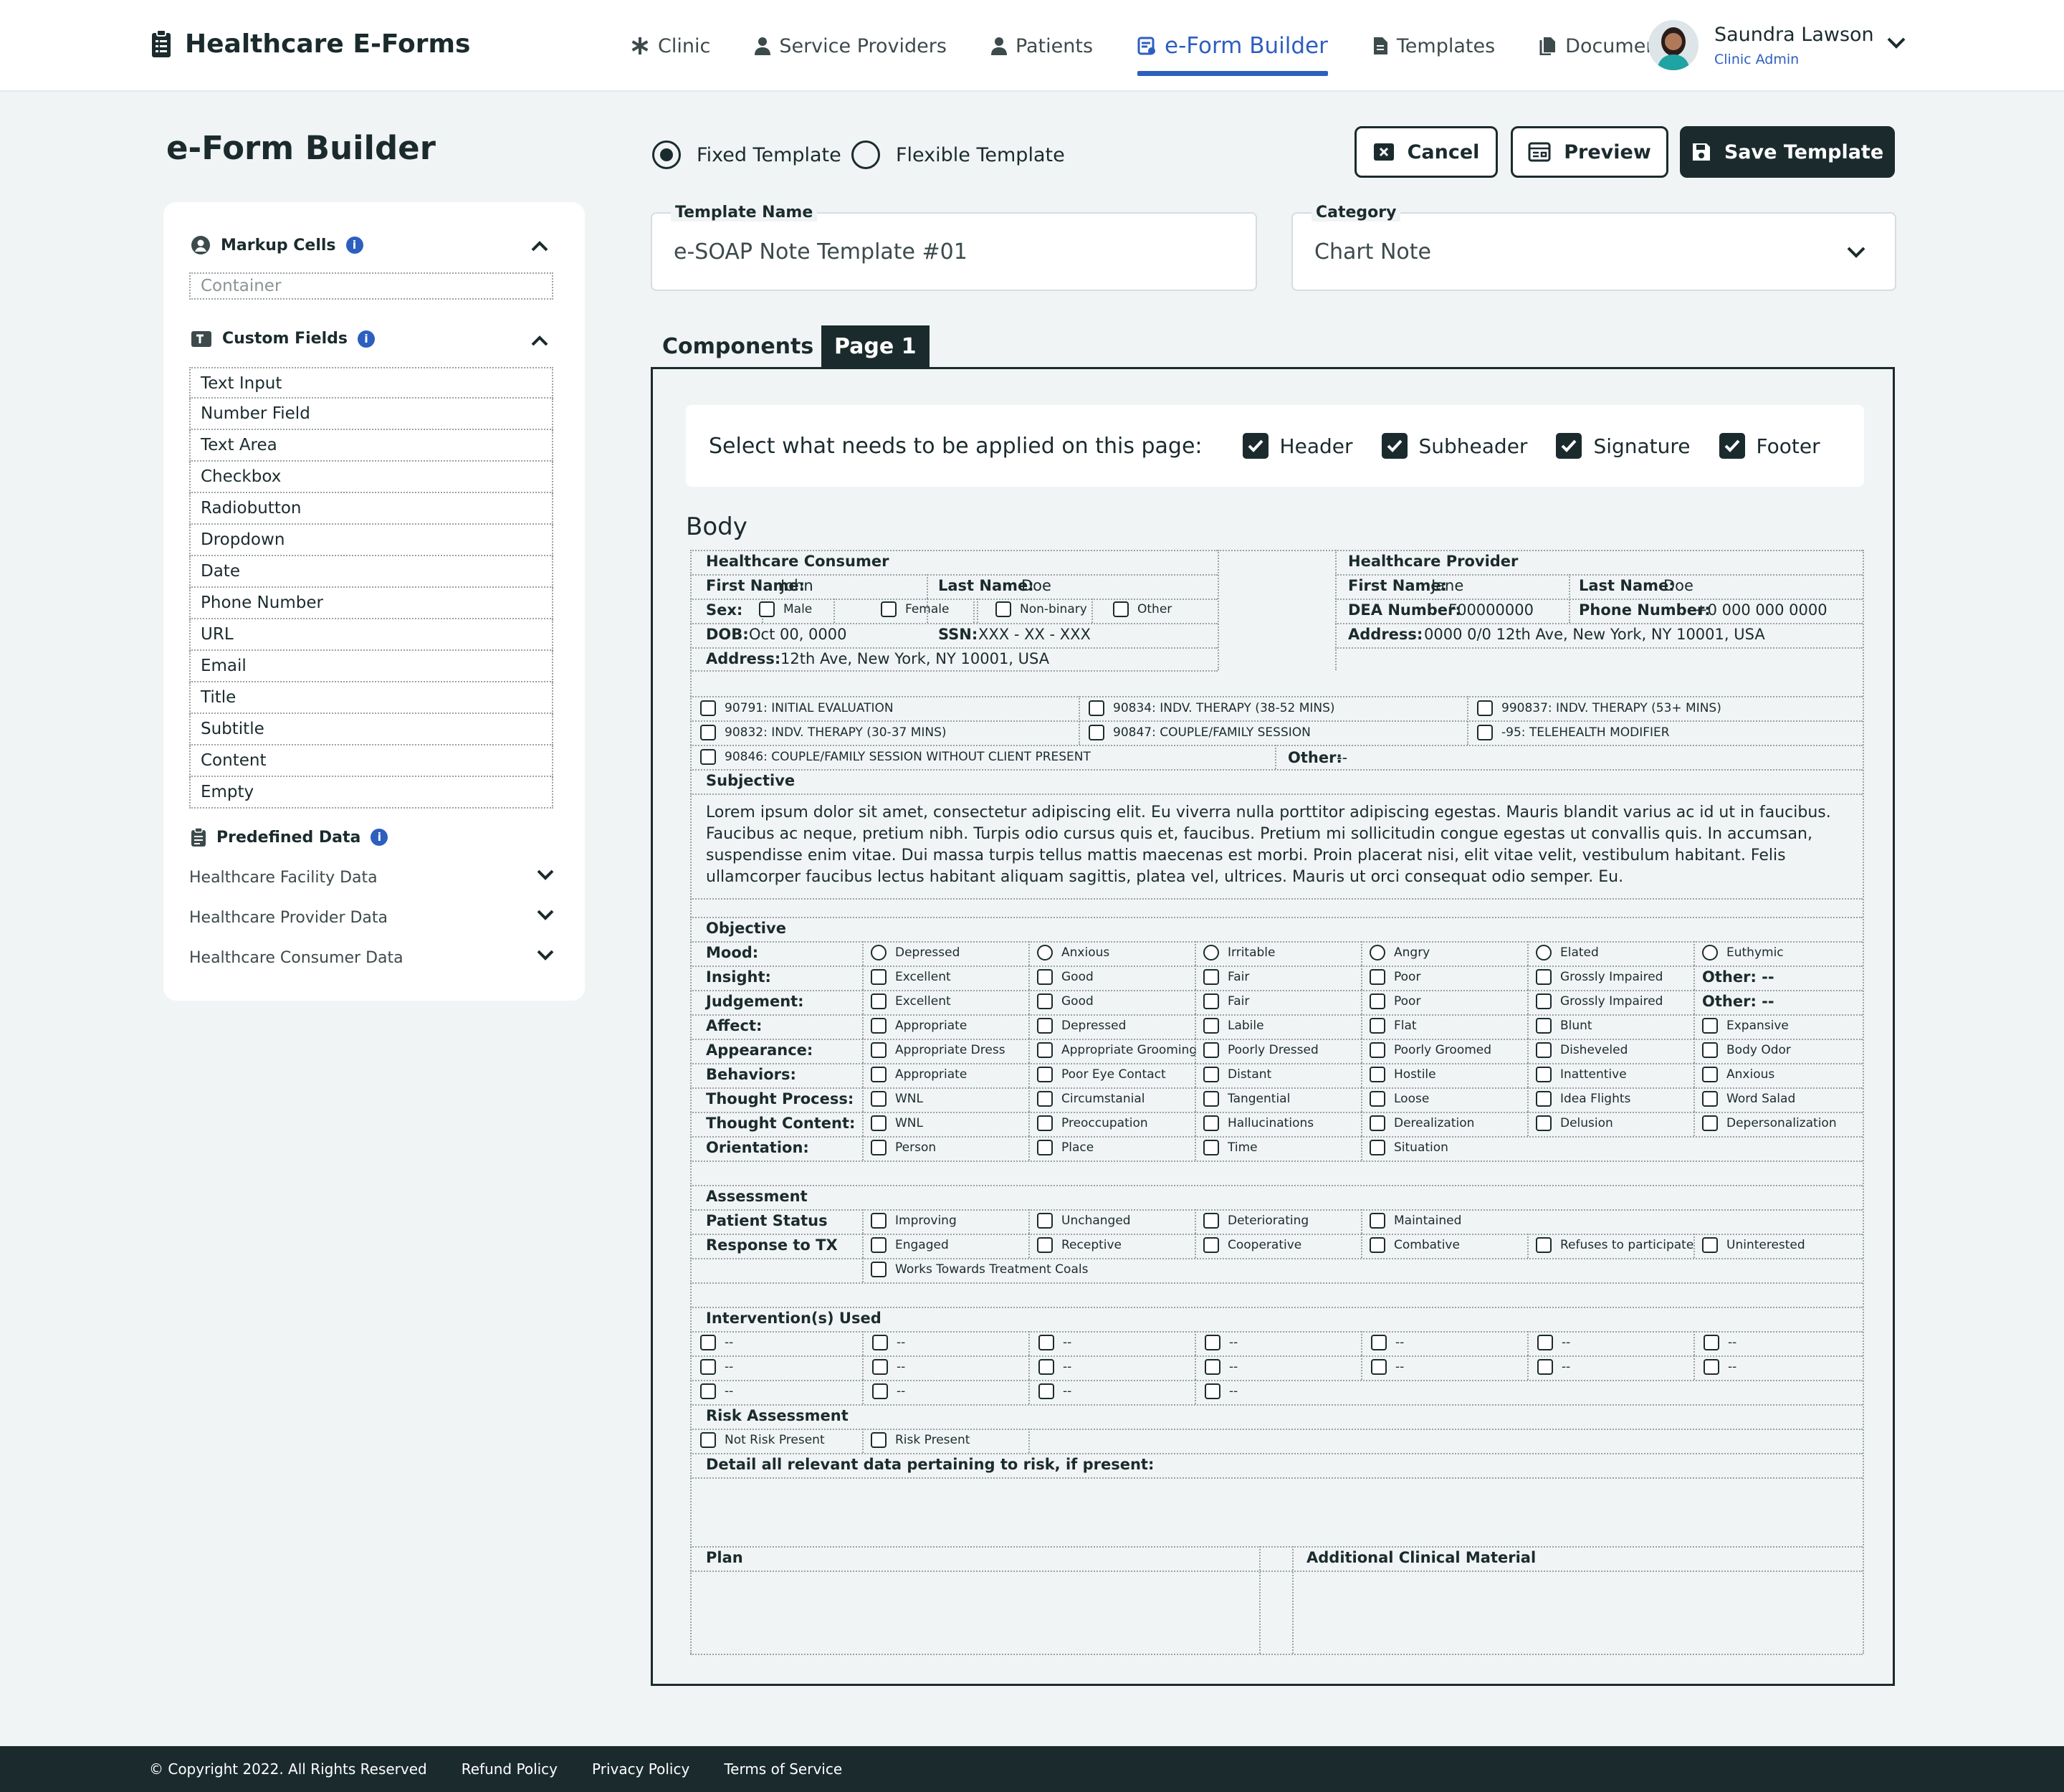 The image size is (2064, 1792). What do you see at coordinates (371, 446) in the screenshot?
I see `custom-field-item: Text Area` at bounding box center [371, 446].